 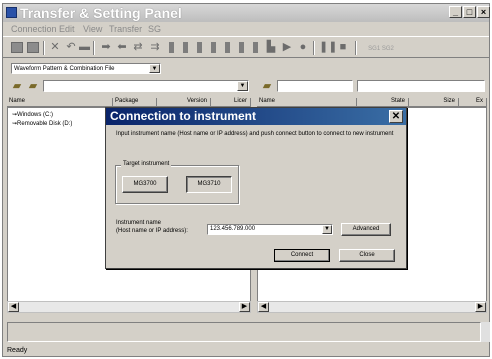 What do you see at coordinates (145, 184) in the screenshot?
I see `mg3700-button: MG3700` at bounding box center [145, 184].